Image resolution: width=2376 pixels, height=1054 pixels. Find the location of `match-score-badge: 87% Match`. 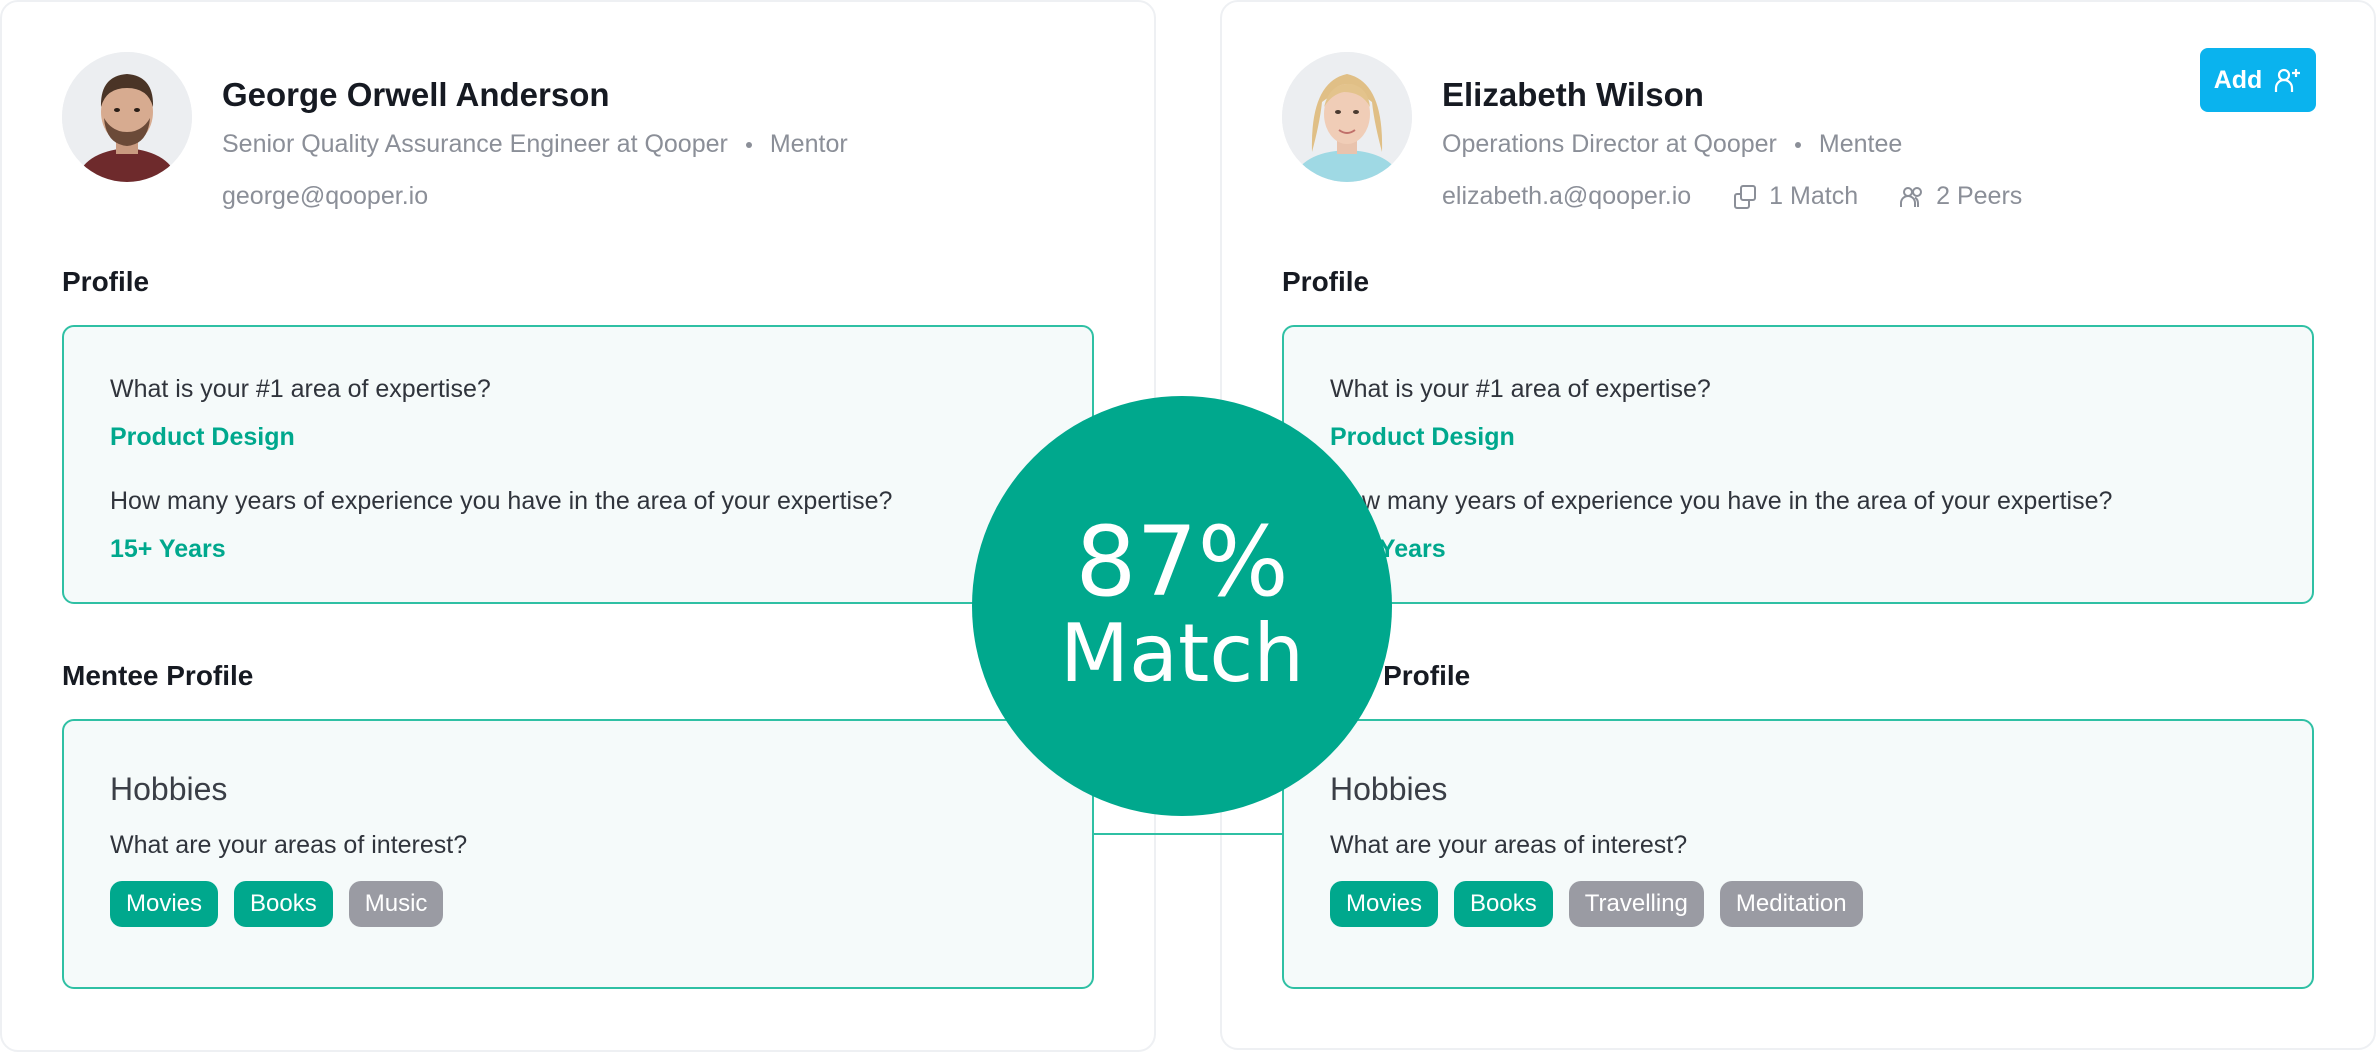

match-score-badge: 87% Match is located at coordinates (1182, 606).